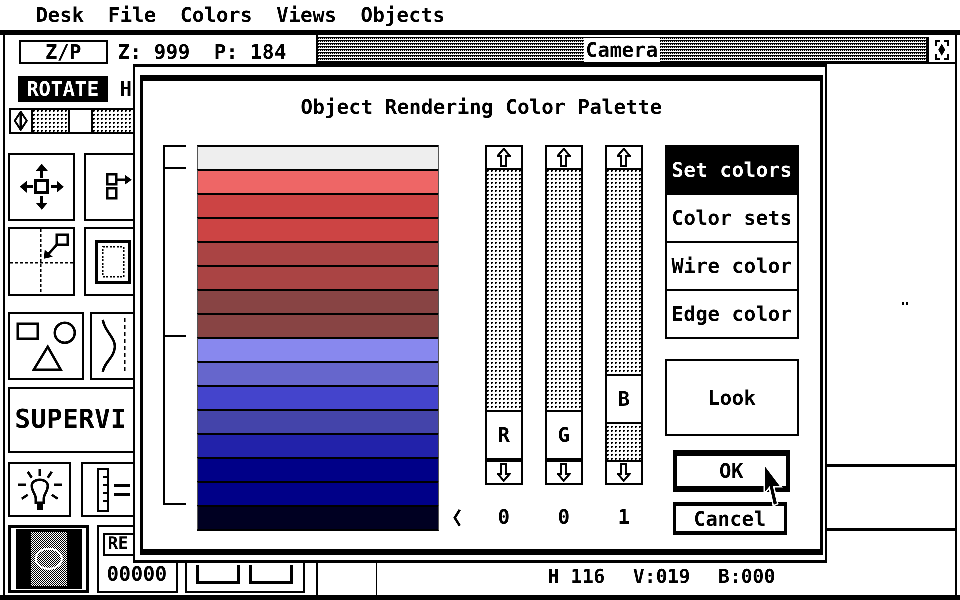  I want to click on record-button: RE, so click(119, 544).